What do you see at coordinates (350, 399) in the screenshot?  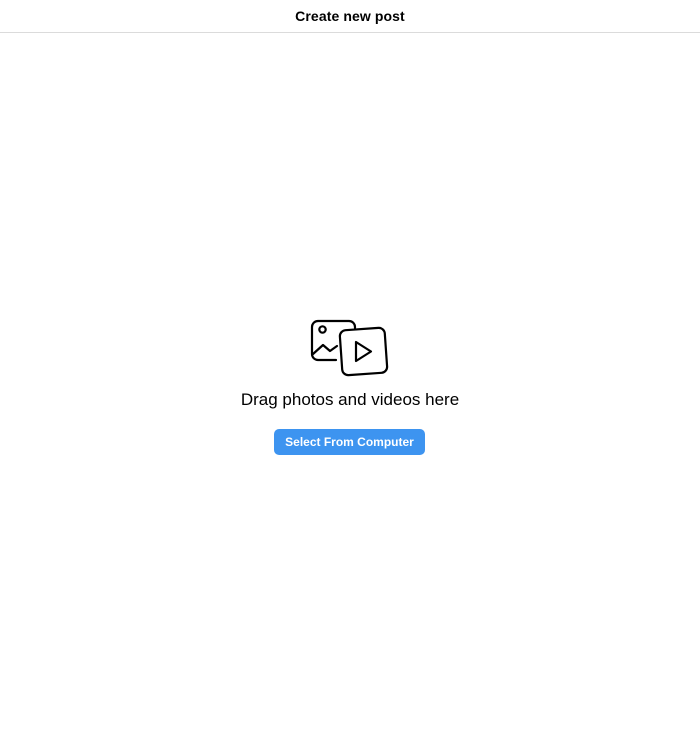 I see `drop-instructions: Drag photos and videos here` at bounding box center [350, 399].